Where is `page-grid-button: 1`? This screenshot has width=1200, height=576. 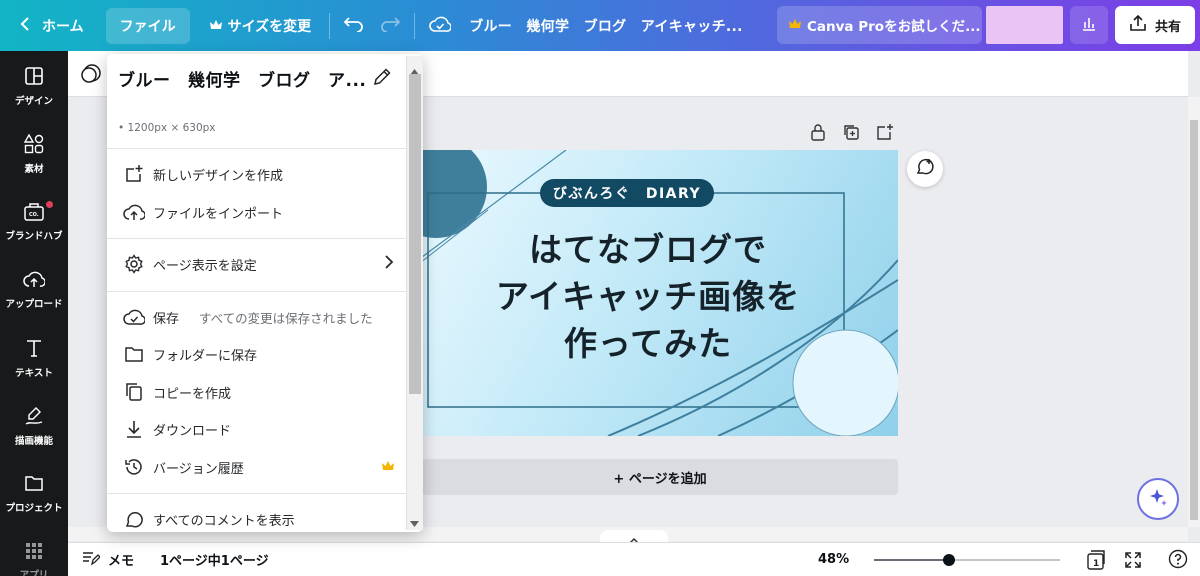 page-grid-button: 1 is located at coordinates (1096, 562).